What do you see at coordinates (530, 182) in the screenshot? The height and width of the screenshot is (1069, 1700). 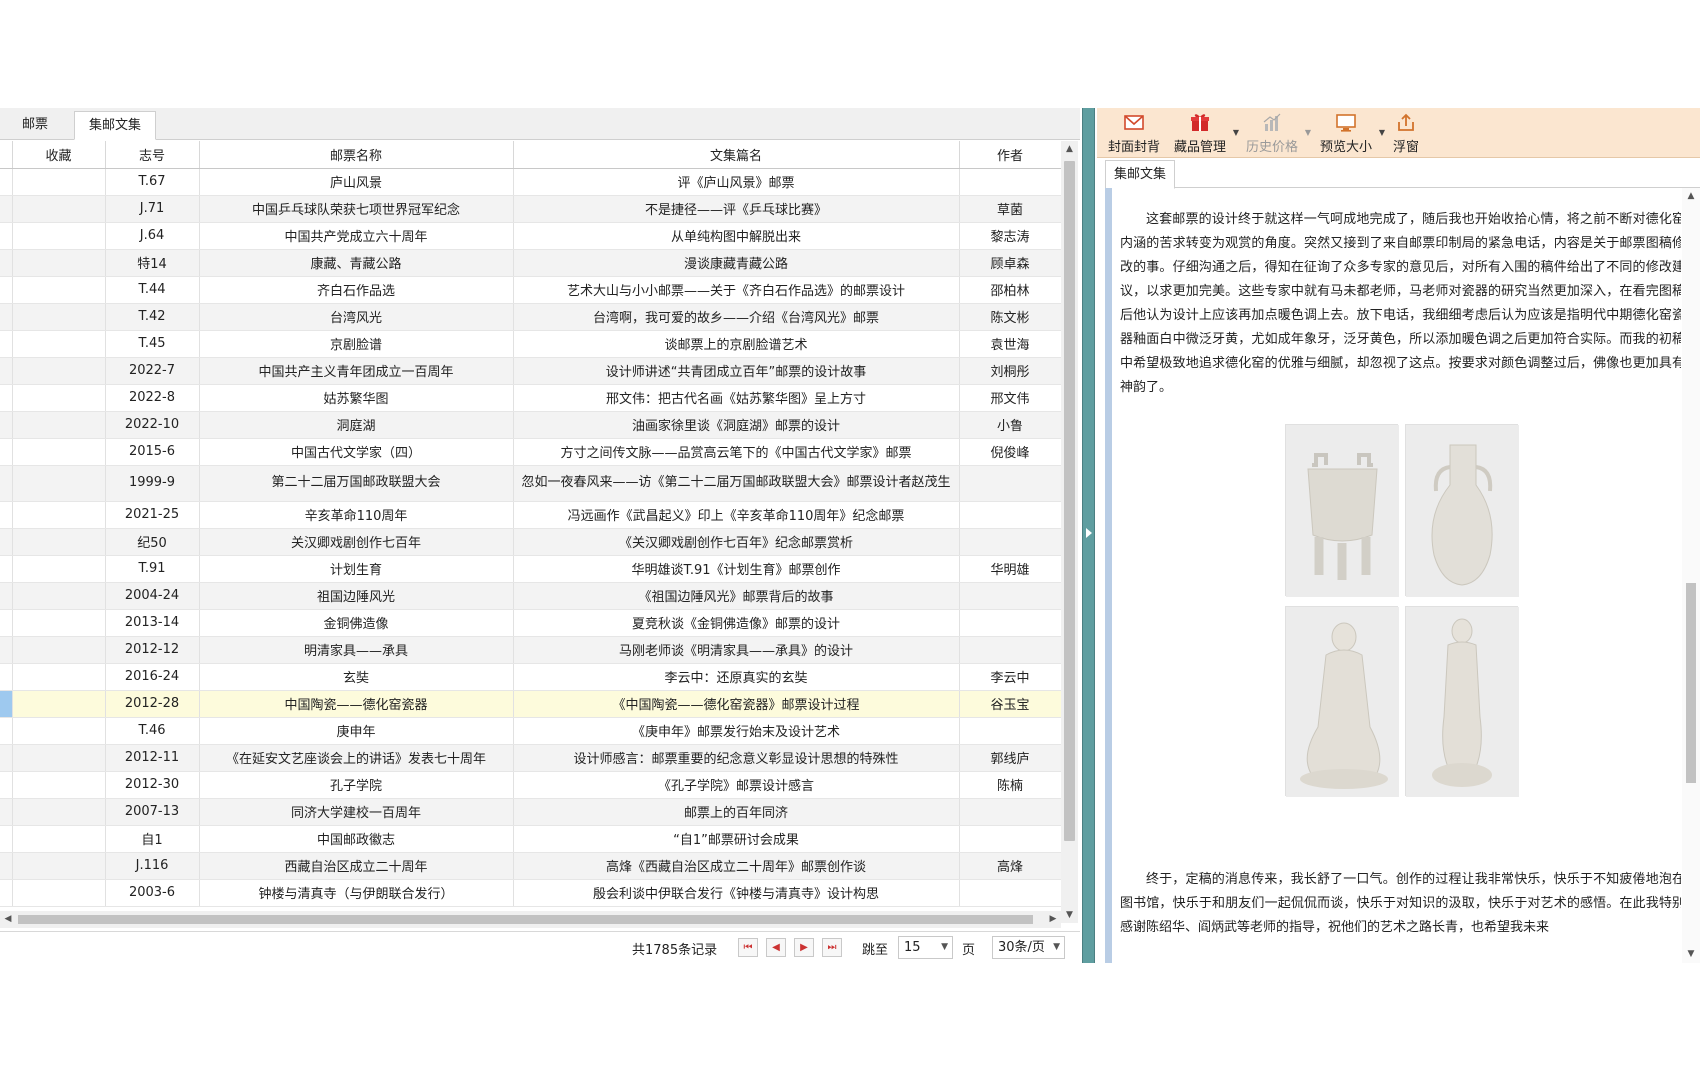 I see `table-row: T.67 庐山风景 评《庐山风景》邮票` at bounding box center [530, 182].